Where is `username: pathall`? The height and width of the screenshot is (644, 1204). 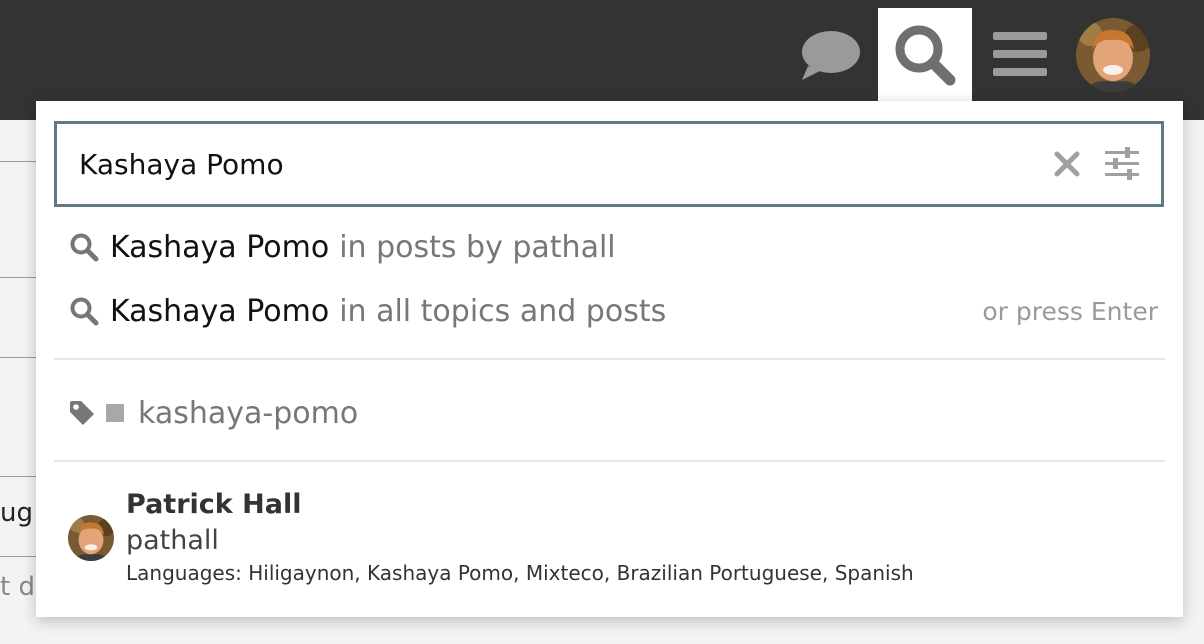
username: pathall is located at coordinates (172, 540).